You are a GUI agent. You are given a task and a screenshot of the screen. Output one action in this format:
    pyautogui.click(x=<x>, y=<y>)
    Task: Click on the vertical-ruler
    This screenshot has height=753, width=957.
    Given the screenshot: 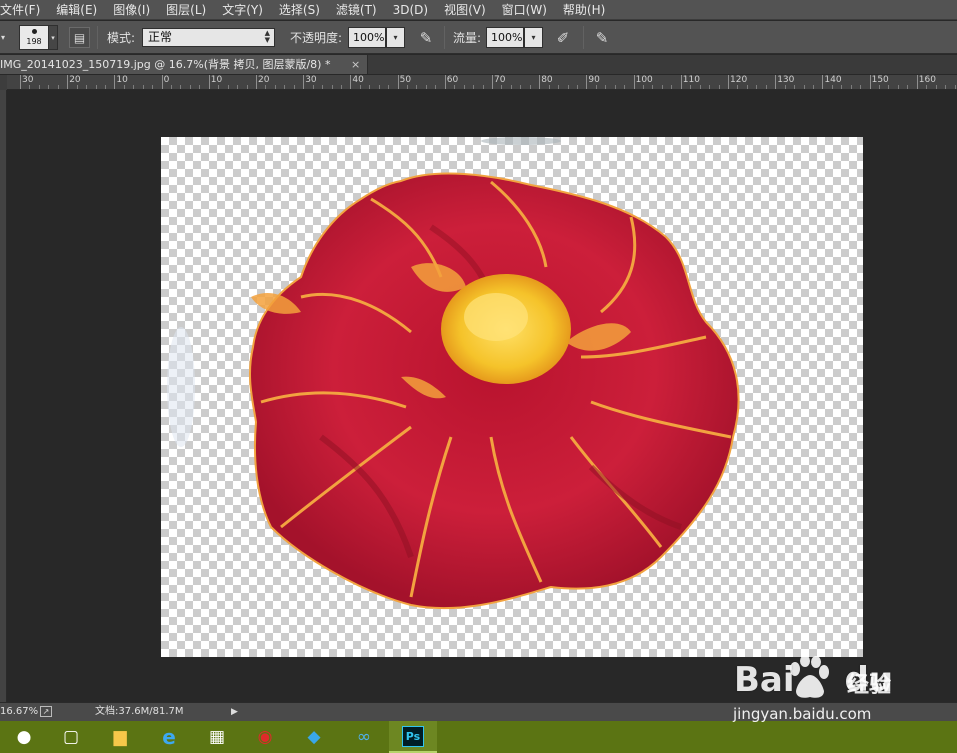 What is the action you would take?
    pyautogui.click(x=3, y=396)
    